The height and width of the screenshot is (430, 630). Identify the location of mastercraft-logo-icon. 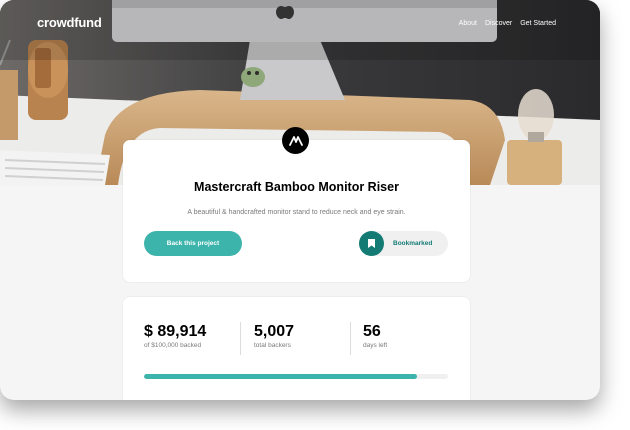
(295, 140).